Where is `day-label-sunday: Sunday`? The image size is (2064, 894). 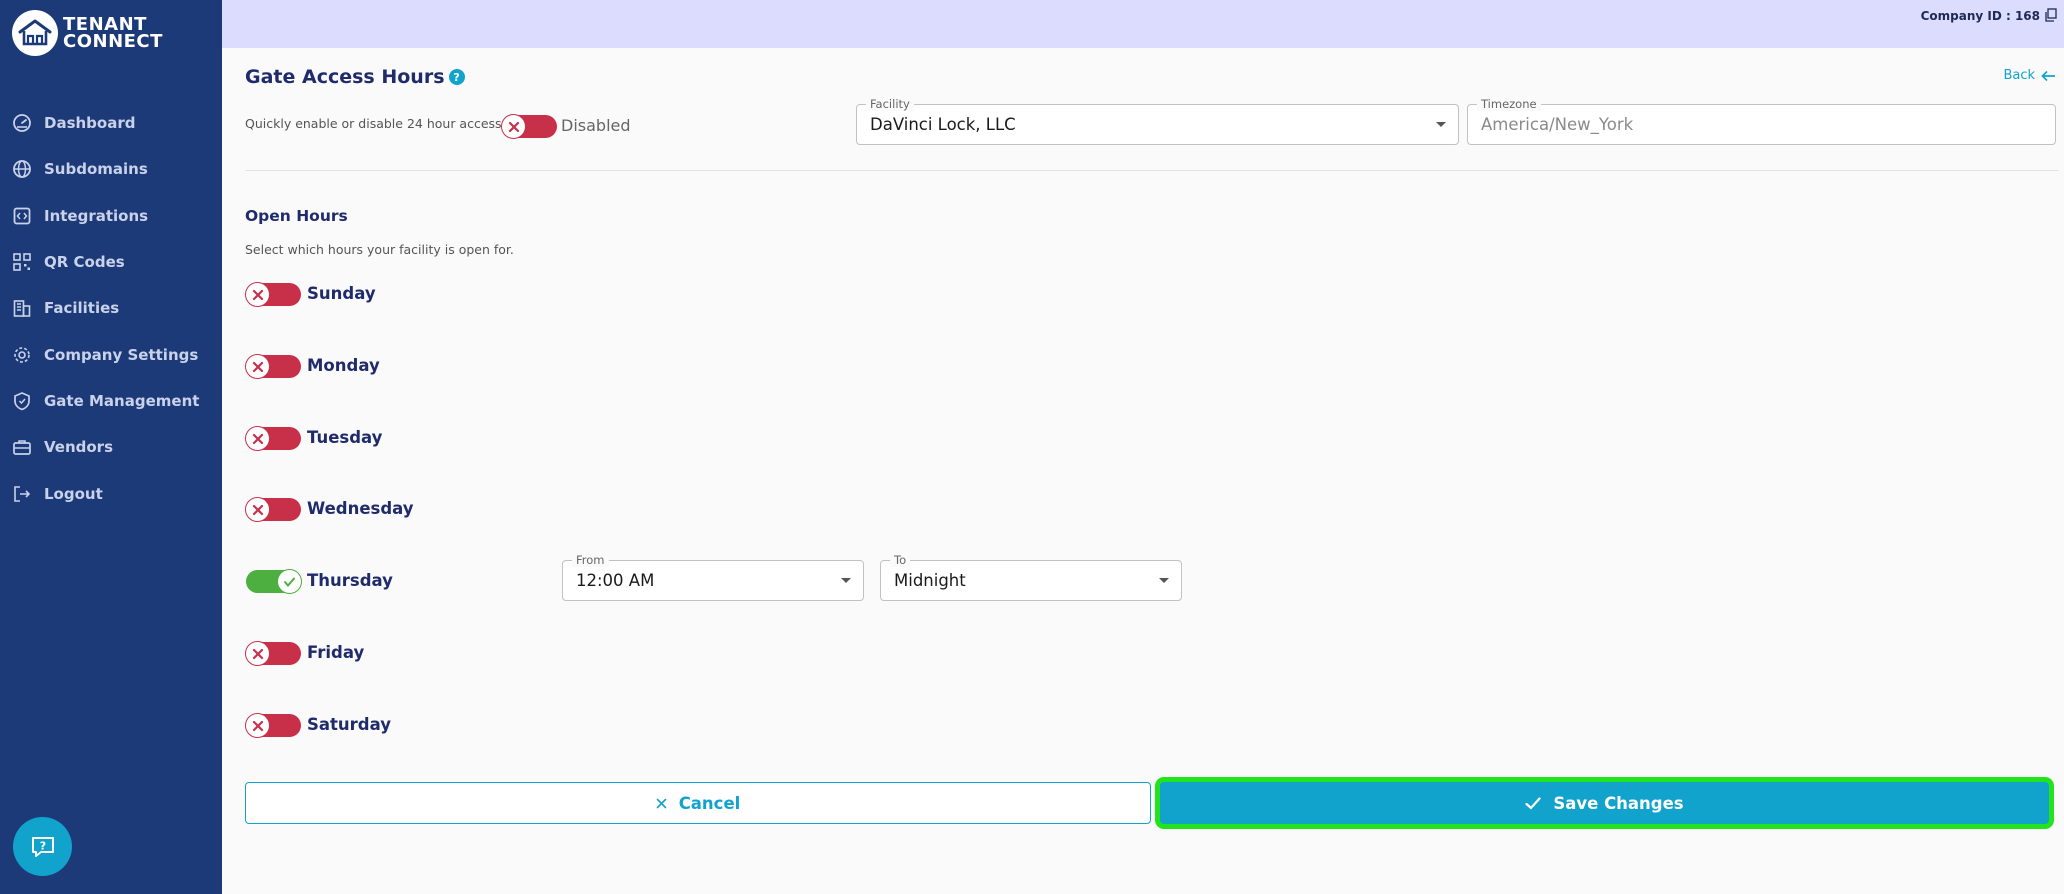
day-label-sunday: Sunday is located at coordinates (341, 293).